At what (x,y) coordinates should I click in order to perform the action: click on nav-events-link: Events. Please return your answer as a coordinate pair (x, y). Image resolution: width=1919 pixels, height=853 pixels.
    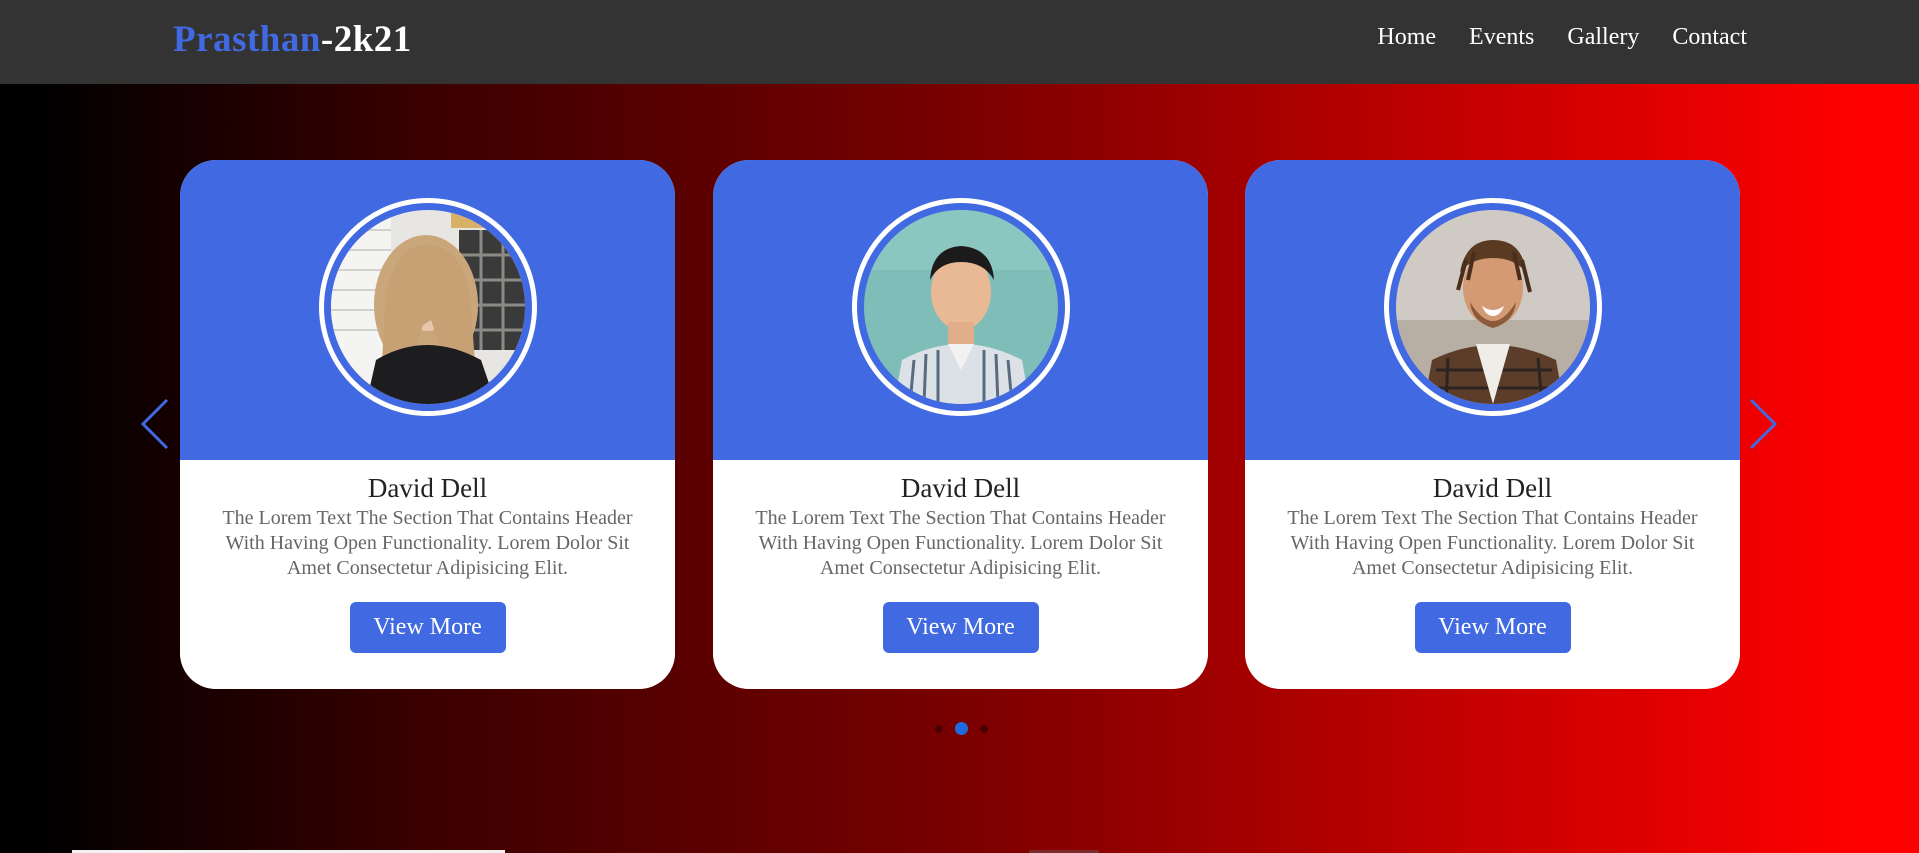
    Looking at the image, I should click on (1501, 37).